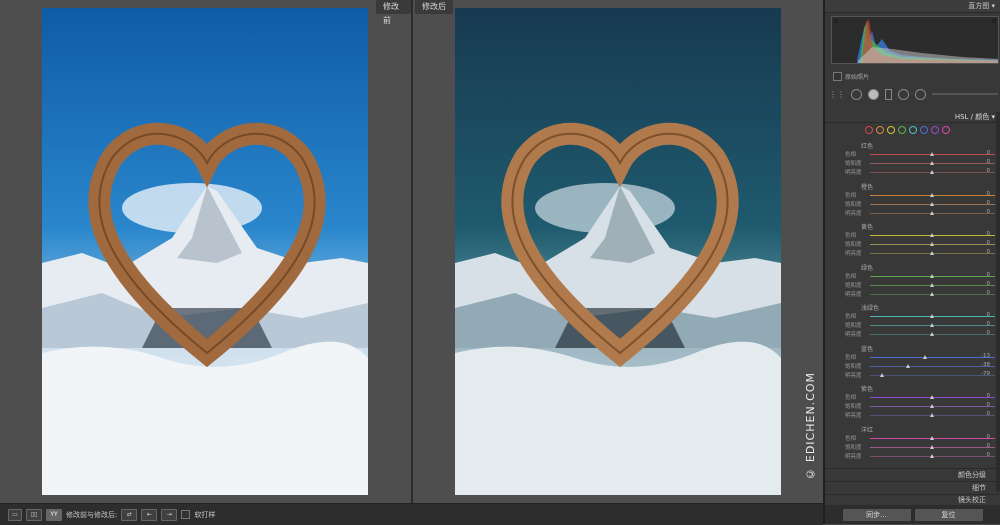 The width and height of the screenshot is (1000, 525). Describe the element at coordinates (851, 76) in the screenshot. I see `original-photo-row: 原始照片` at that location.